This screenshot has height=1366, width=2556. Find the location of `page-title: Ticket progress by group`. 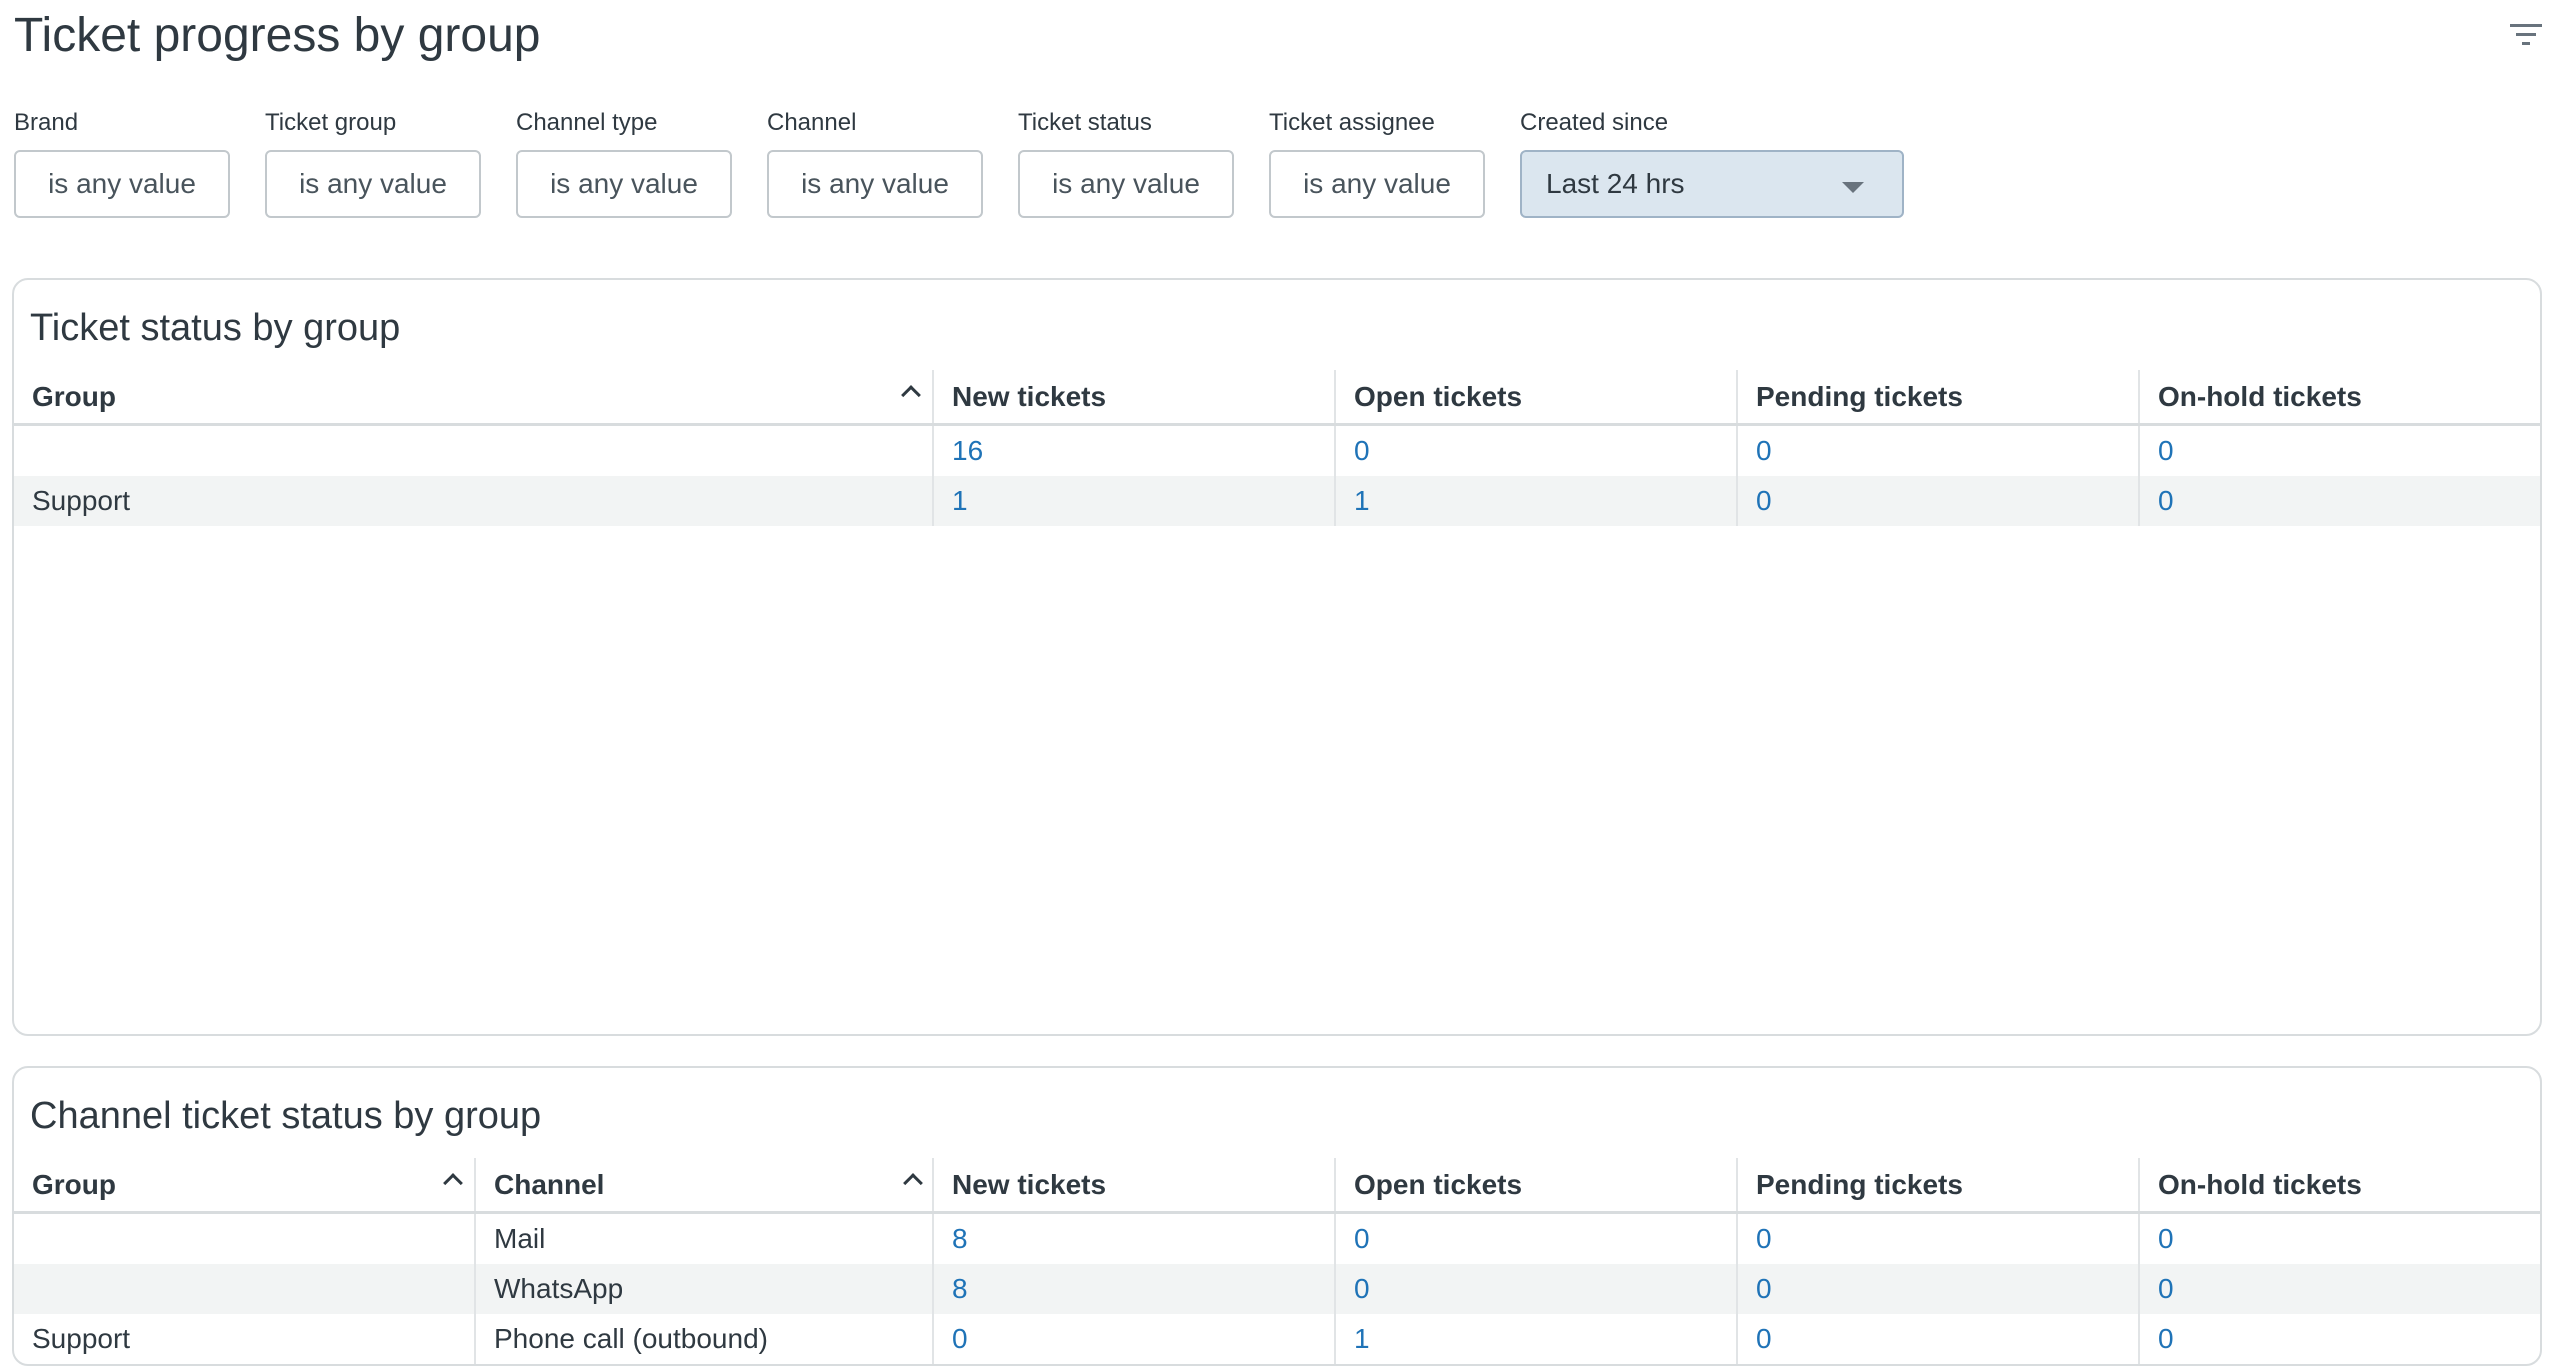

page-title: Ticket progress by group is located at coordinates (277, 35).